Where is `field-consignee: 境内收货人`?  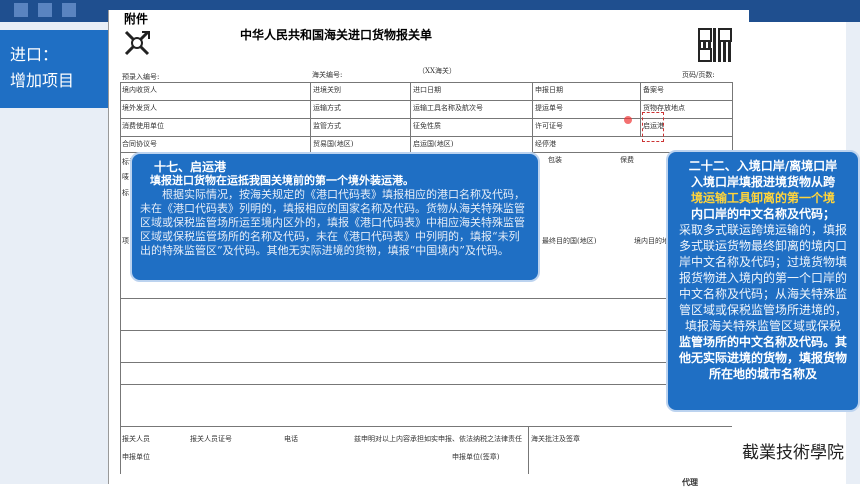
field-consignee: 境内收货人 is located at coordinates (139, 90).